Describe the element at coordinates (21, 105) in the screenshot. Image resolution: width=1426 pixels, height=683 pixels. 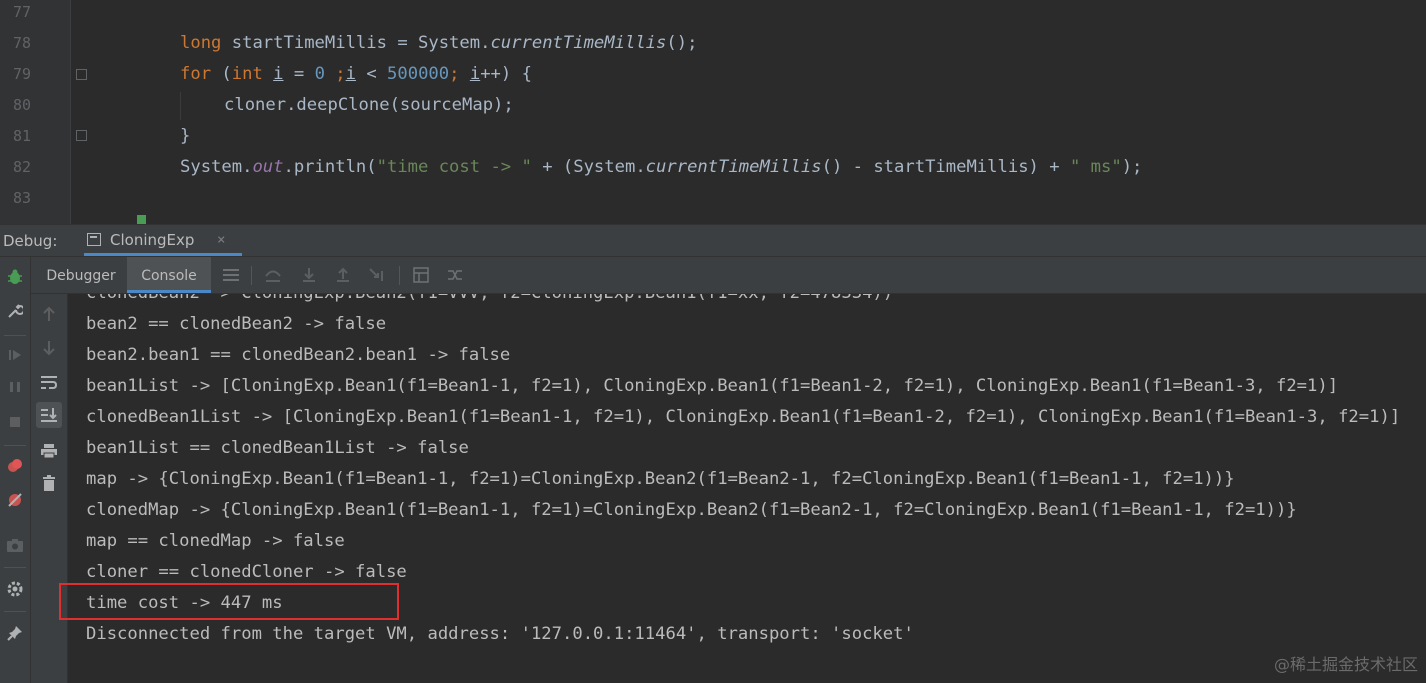
I see `line-number: 80` at that location.